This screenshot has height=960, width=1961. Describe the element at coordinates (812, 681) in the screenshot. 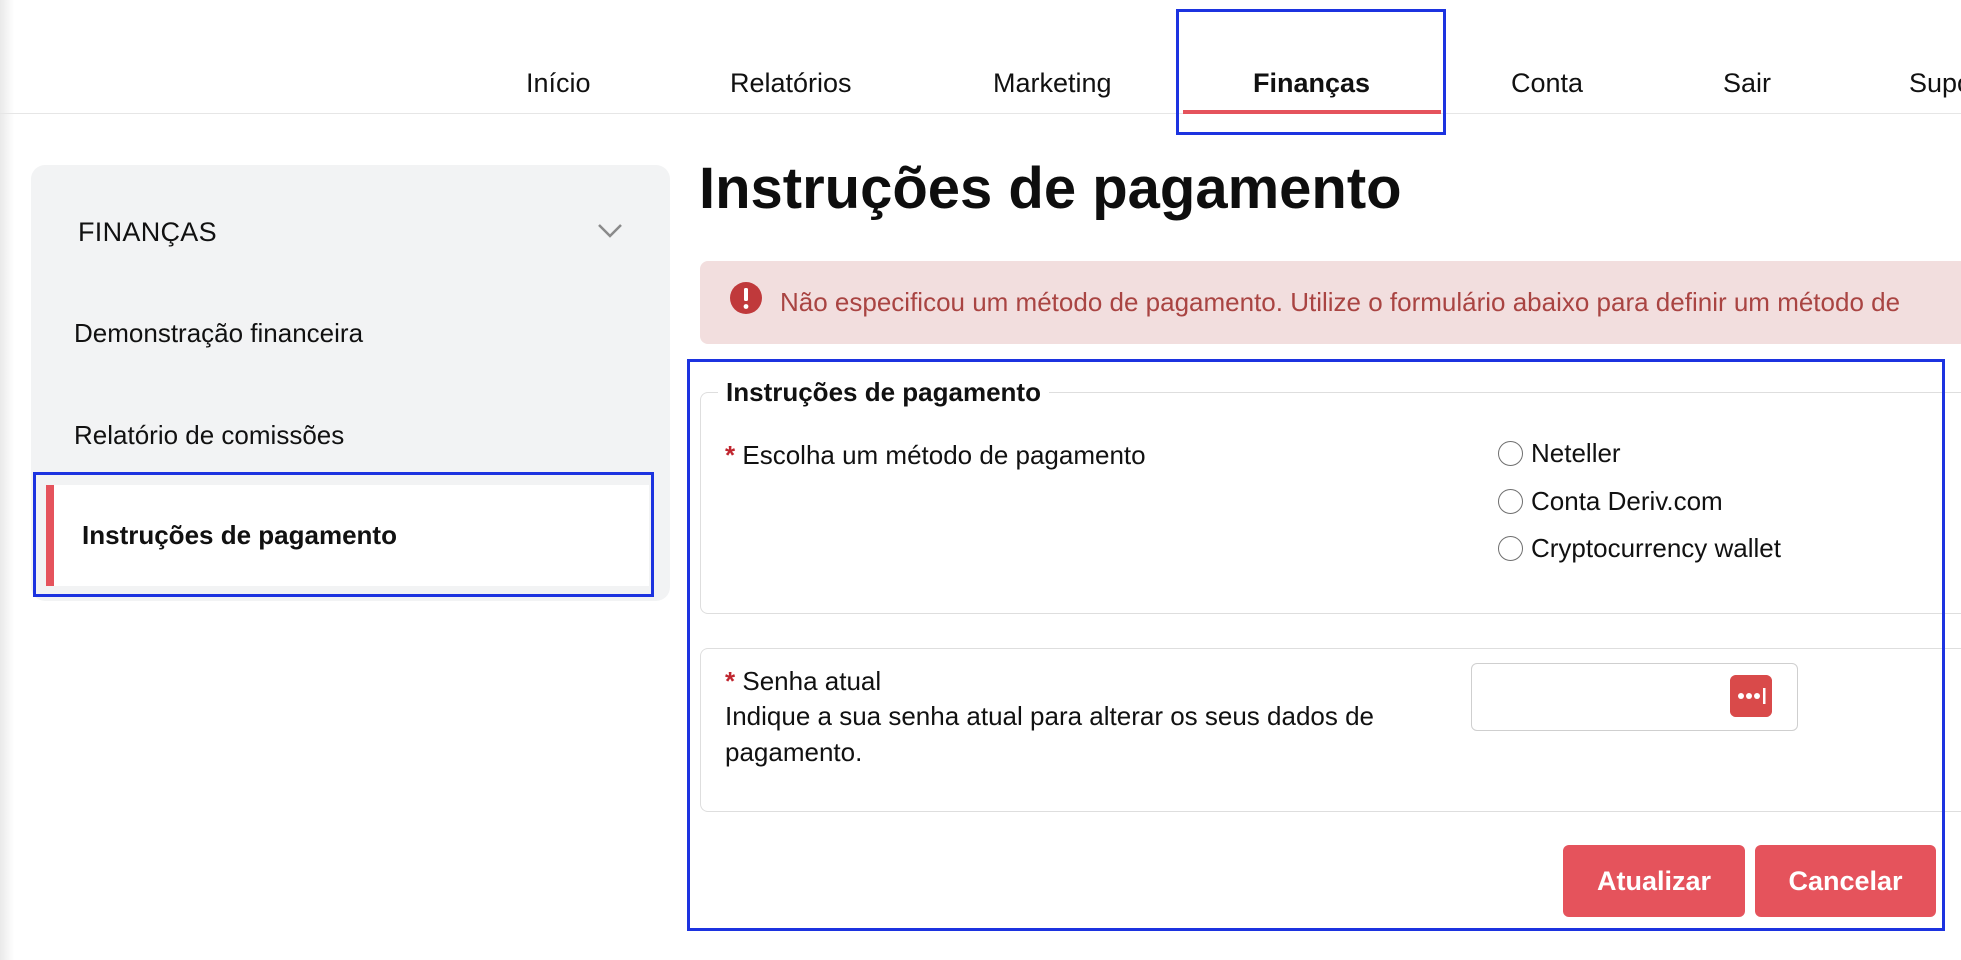

I see `password-label-text: Senha atual` at that location.